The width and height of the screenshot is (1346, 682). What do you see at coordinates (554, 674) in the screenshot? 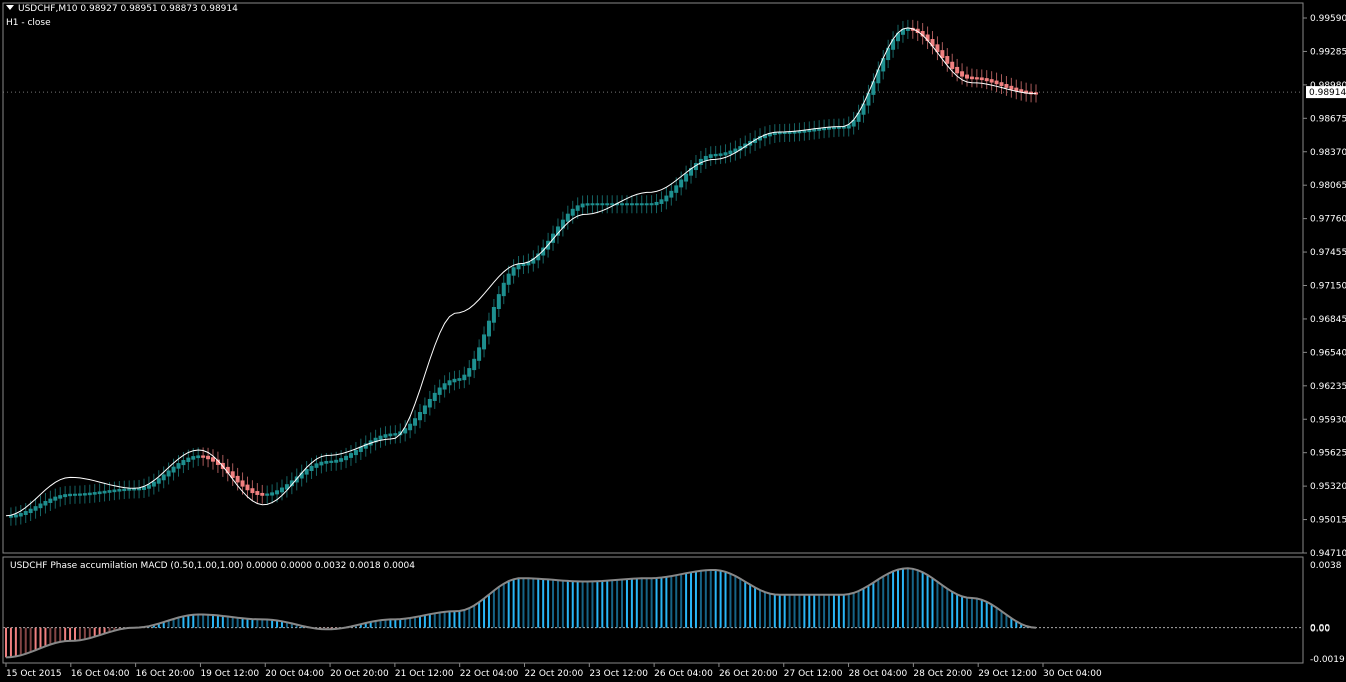
I see `x-tick-label: 22 Oct 20:00` at bounding box center [554, 674].